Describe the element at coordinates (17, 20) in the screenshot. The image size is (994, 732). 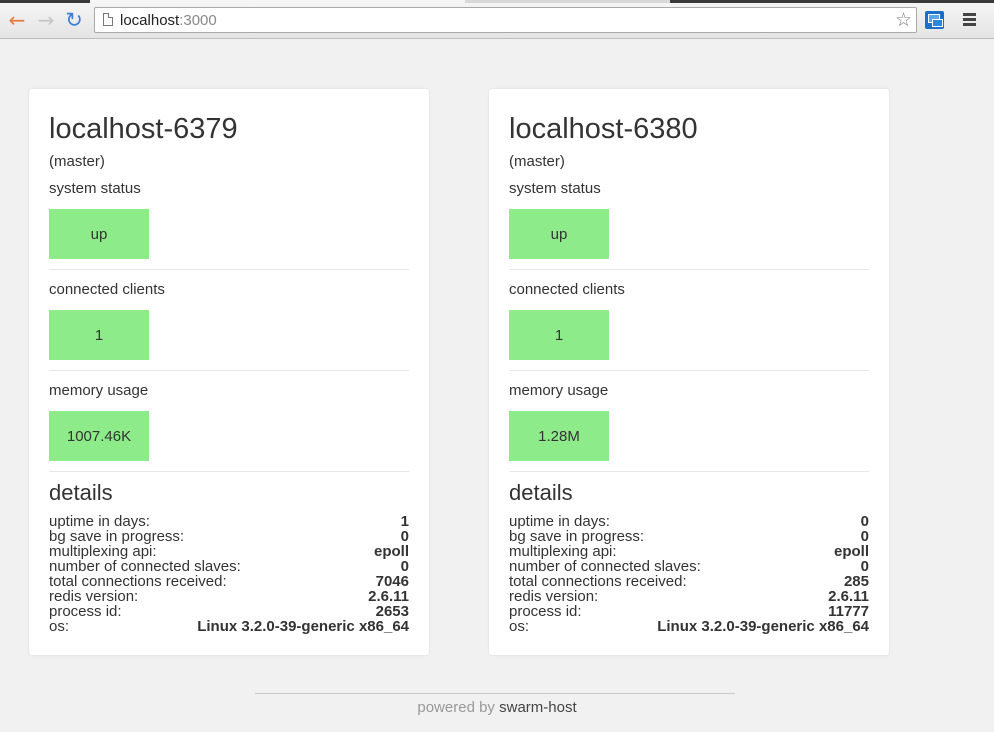
I see `back-arrow-icon: ←` at that location.